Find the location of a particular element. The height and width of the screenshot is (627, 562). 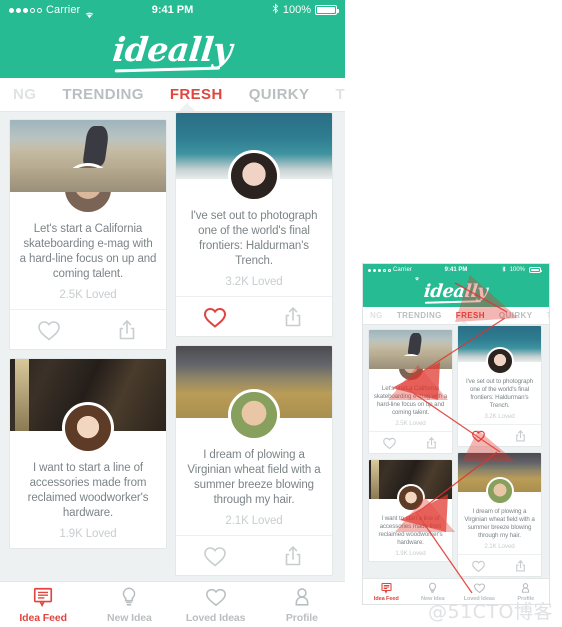

loved-count: 1.9K Loved is located at coordinates (410, 553).